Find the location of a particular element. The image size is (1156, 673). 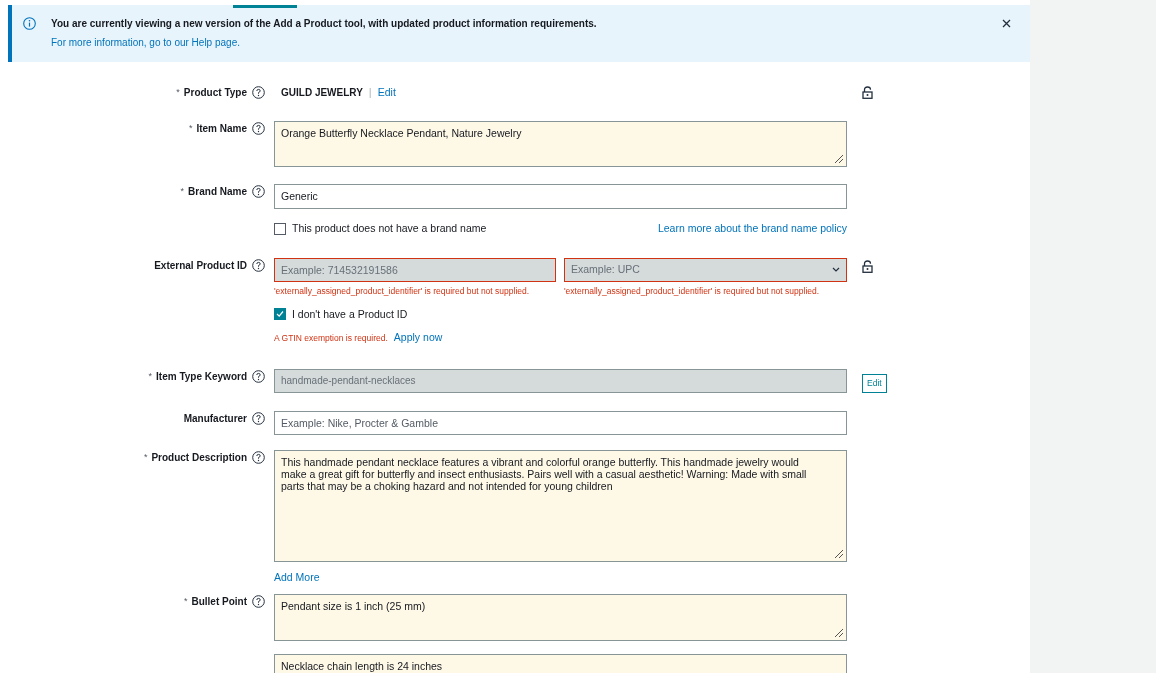

field-label: Product Type is located at coordinates (215, 92).